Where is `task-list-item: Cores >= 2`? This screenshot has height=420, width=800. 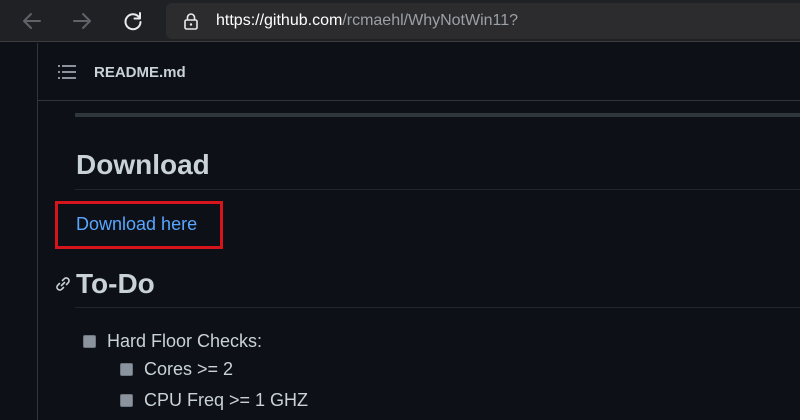 task-list-item: Cores >= 2 is located at coordinates (176, 369).